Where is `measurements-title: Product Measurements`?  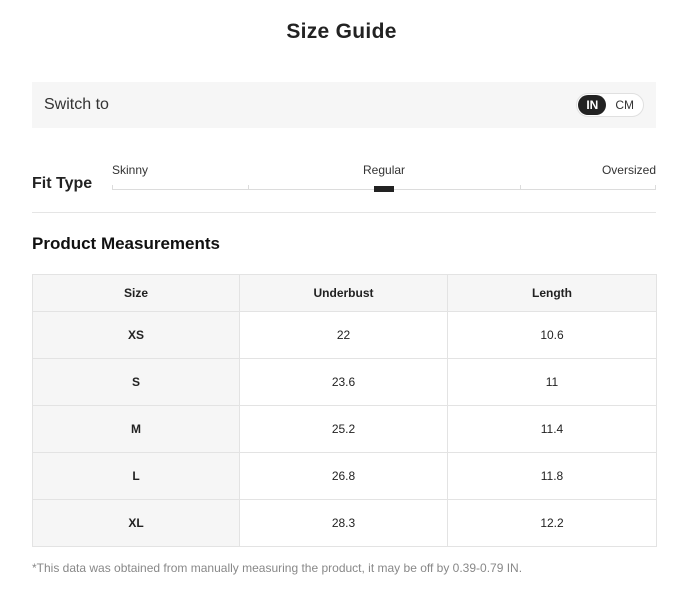 measurements-title: Product Measurements is located at coordinates (126, 243).